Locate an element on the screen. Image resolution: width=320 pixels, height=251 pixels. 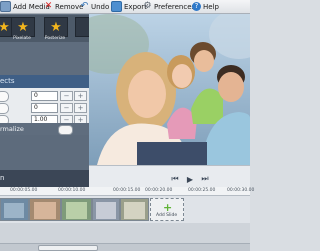
add-media-button: Add Media is located at coordinates (25, 6).